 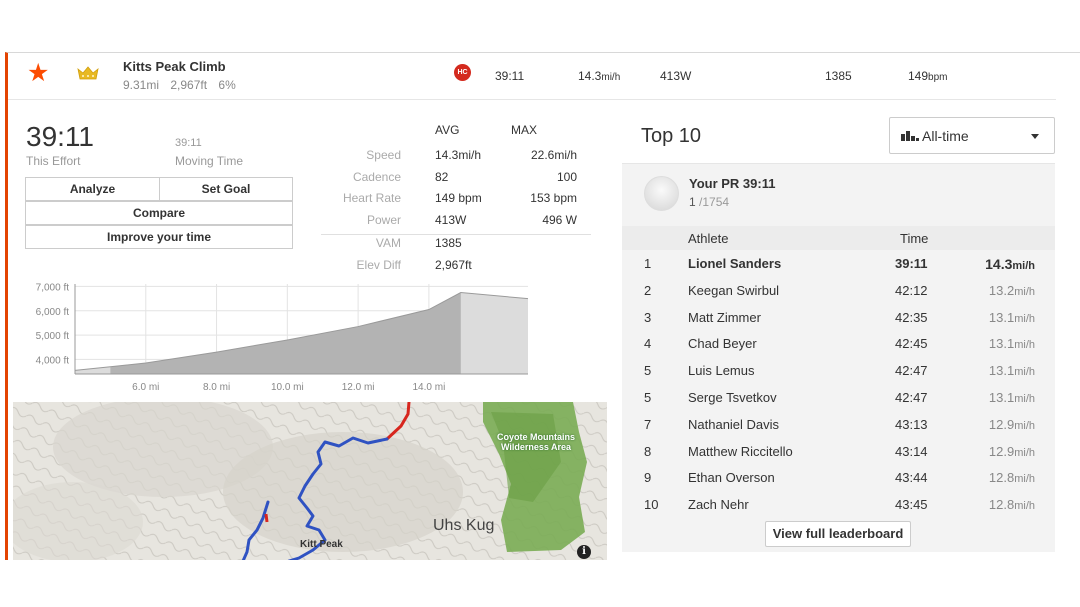 I want to click on chevron-down-icon, so click(x=1035, y=136).